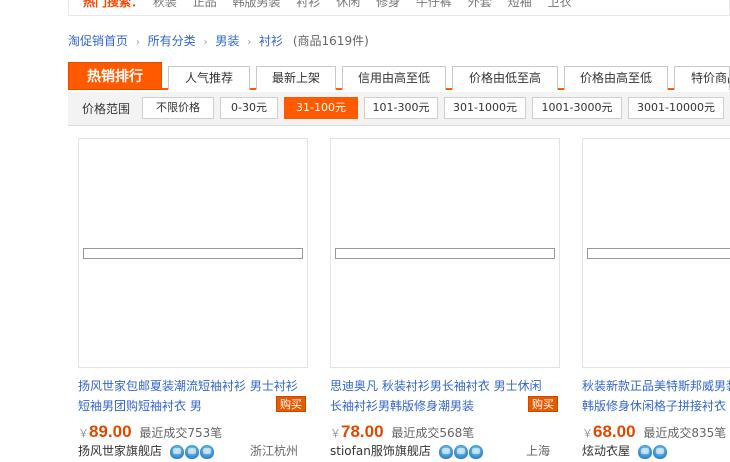 This screenshot has height=462, width=730. I want to click on price-option-101-300: 101-300元, so click(401, 108).